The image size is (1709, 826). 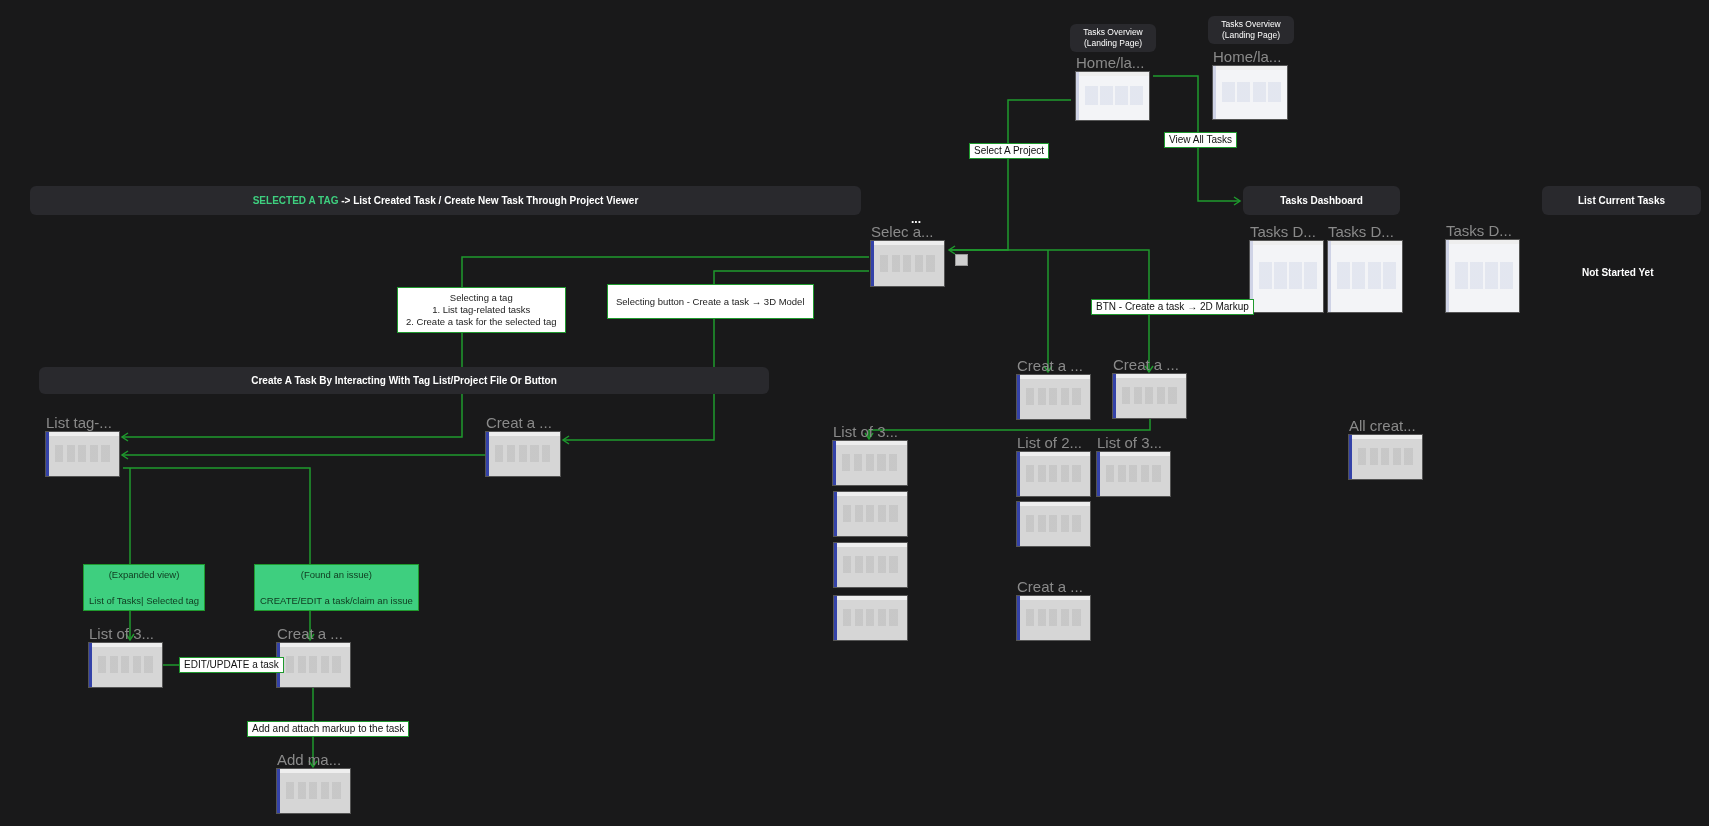 What do you see at coordinates (404, 380) in the screenshot?
I see `section-header: Create A Task By Interacting With Tag List/Project File Or Button` at bounding box center [404, 380].